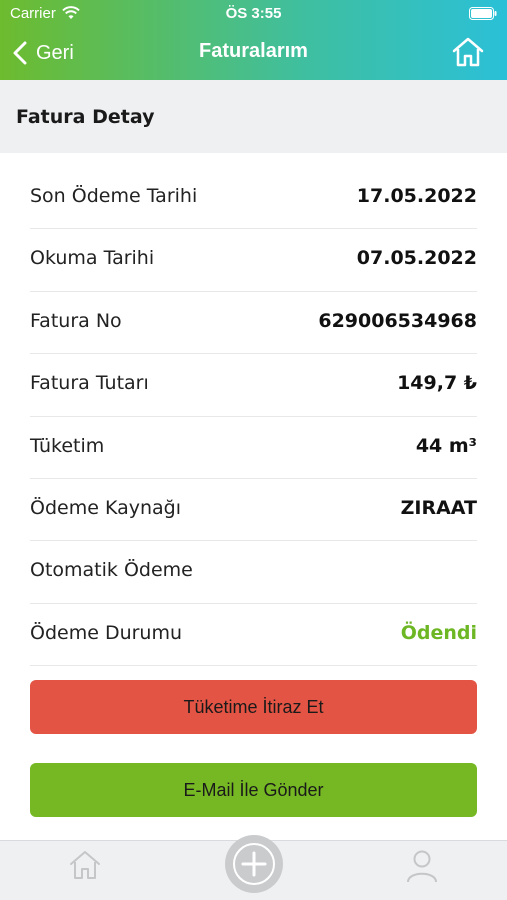 This screenshot has height=900, width=507. What do you see at coordinates (253, 323) in the screenshot?
I see `detail-row-invoice-no: Fatura No 629006534968` at bounding box center [253, 323].